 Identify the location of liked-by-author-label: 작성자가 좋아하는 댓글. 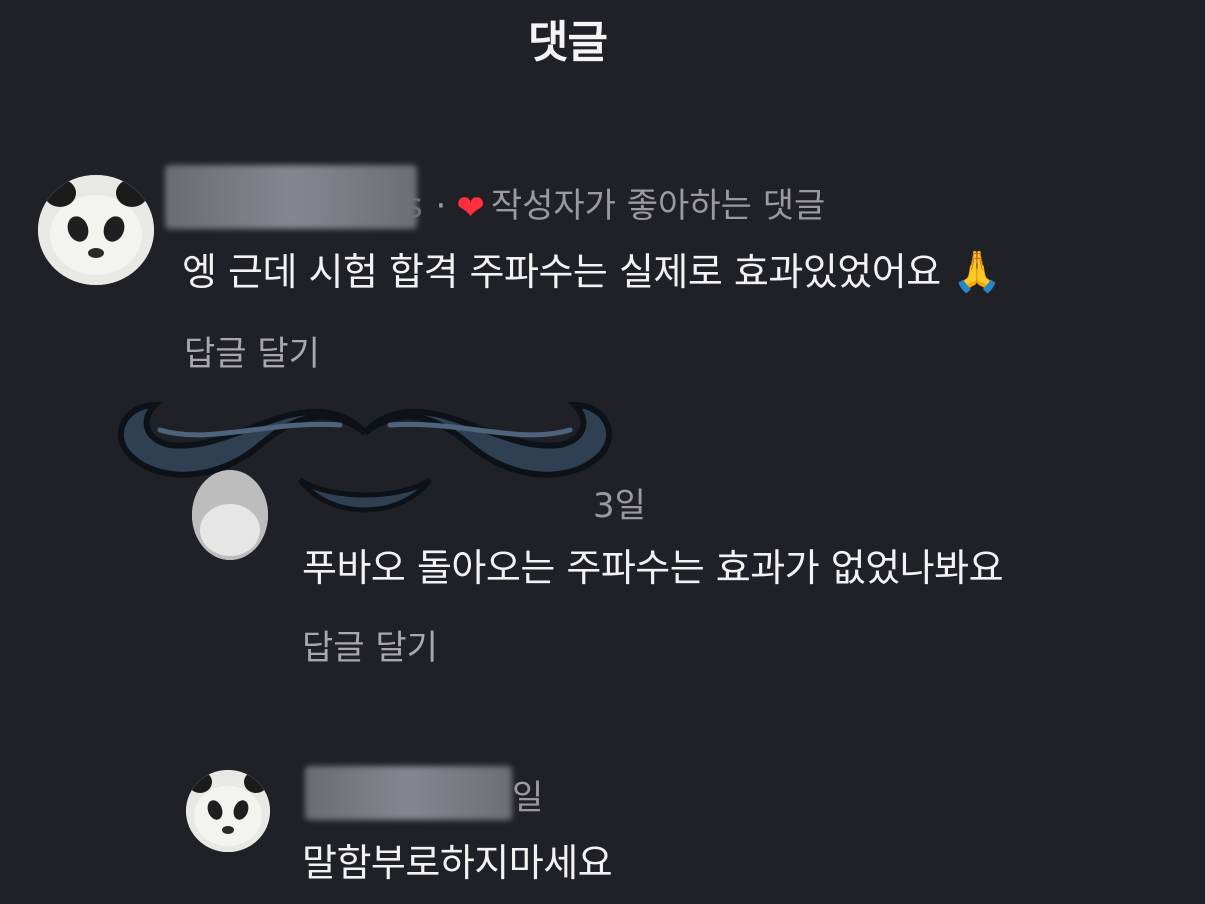
(658, 206).